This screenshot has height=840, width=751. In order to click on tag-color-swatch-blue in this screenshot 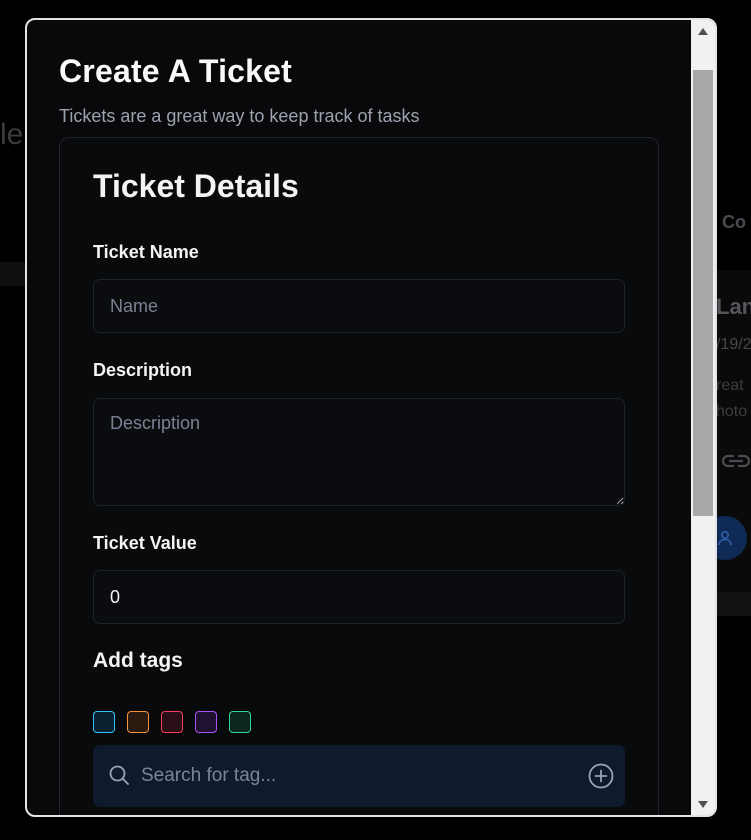, I will do `click(104, 722)`.